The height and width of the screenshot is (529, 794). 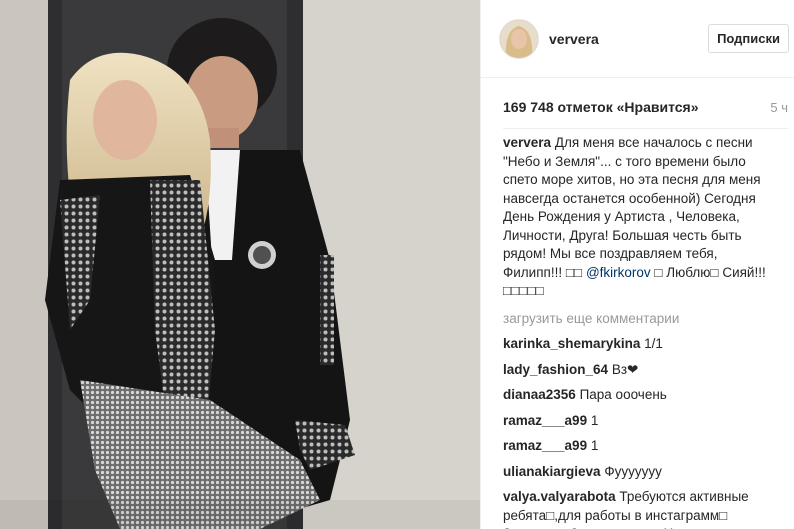 I want to click on comment-text: Фууууууу, so click(x=633, y=471).